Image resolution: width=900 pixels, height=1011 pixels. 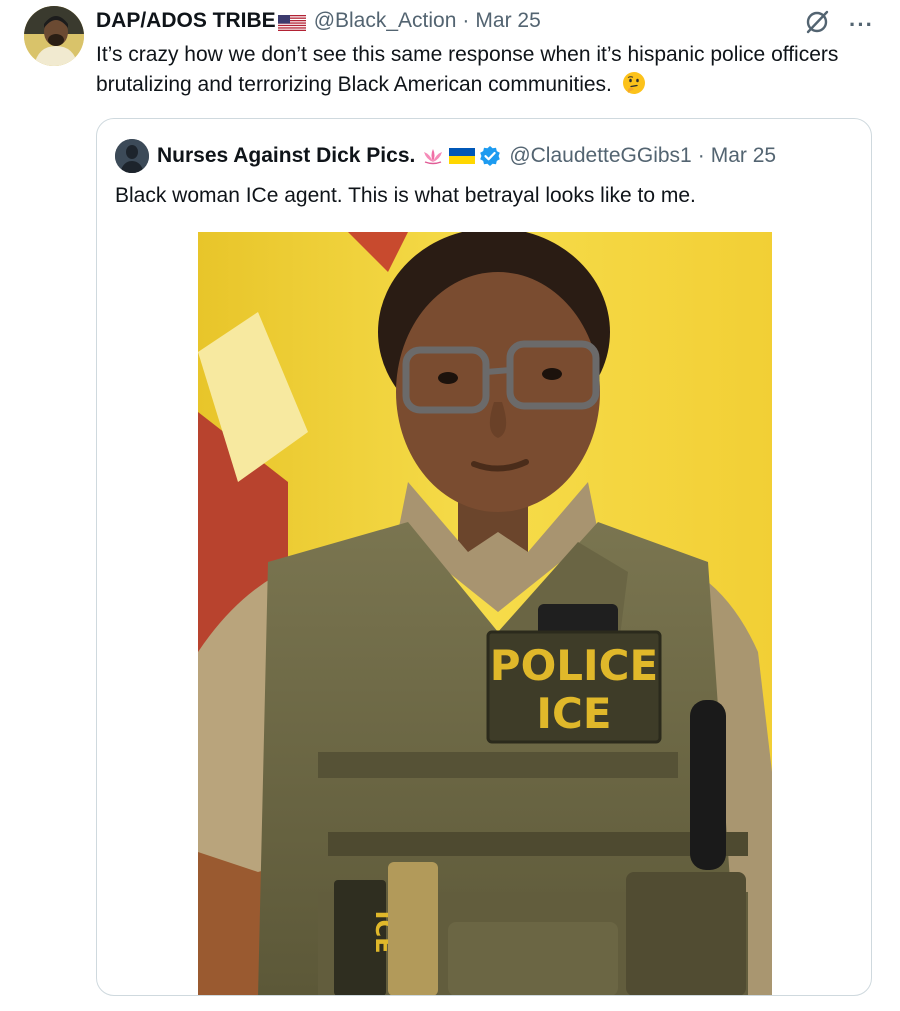 I want to click on author-avatar, so click(x=54, y=36).